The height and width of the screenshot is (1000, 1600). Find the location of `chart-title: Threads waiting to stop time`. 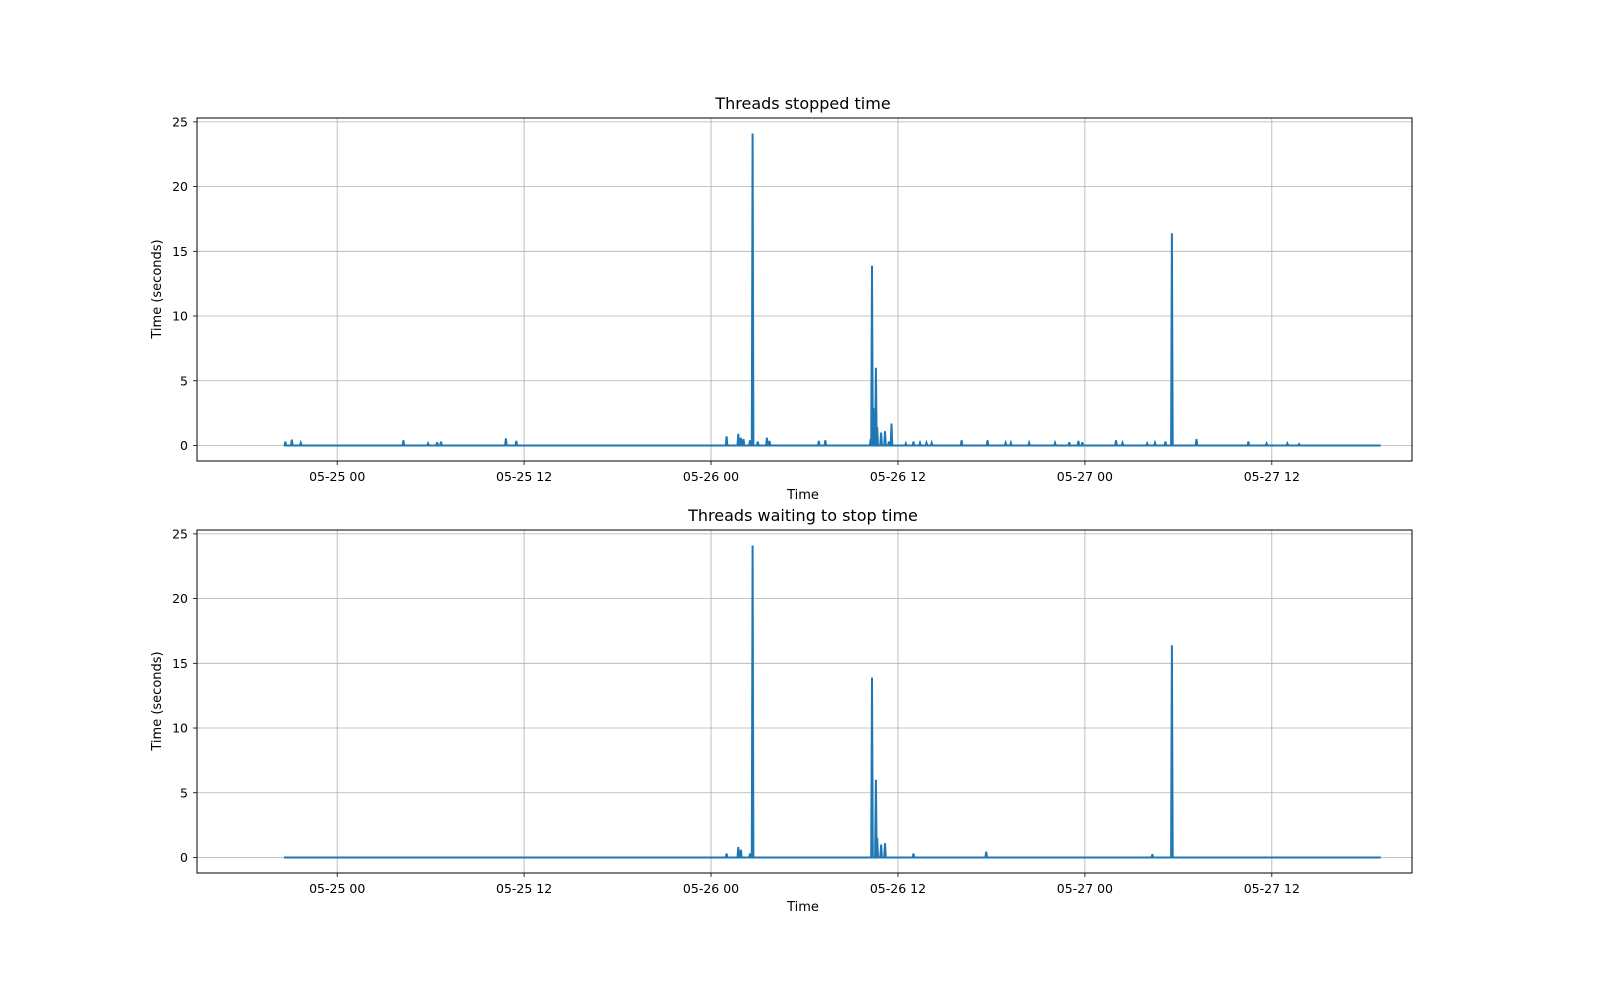

chart-title: Threads waiting to stop time is located at coordinates (802, 515).